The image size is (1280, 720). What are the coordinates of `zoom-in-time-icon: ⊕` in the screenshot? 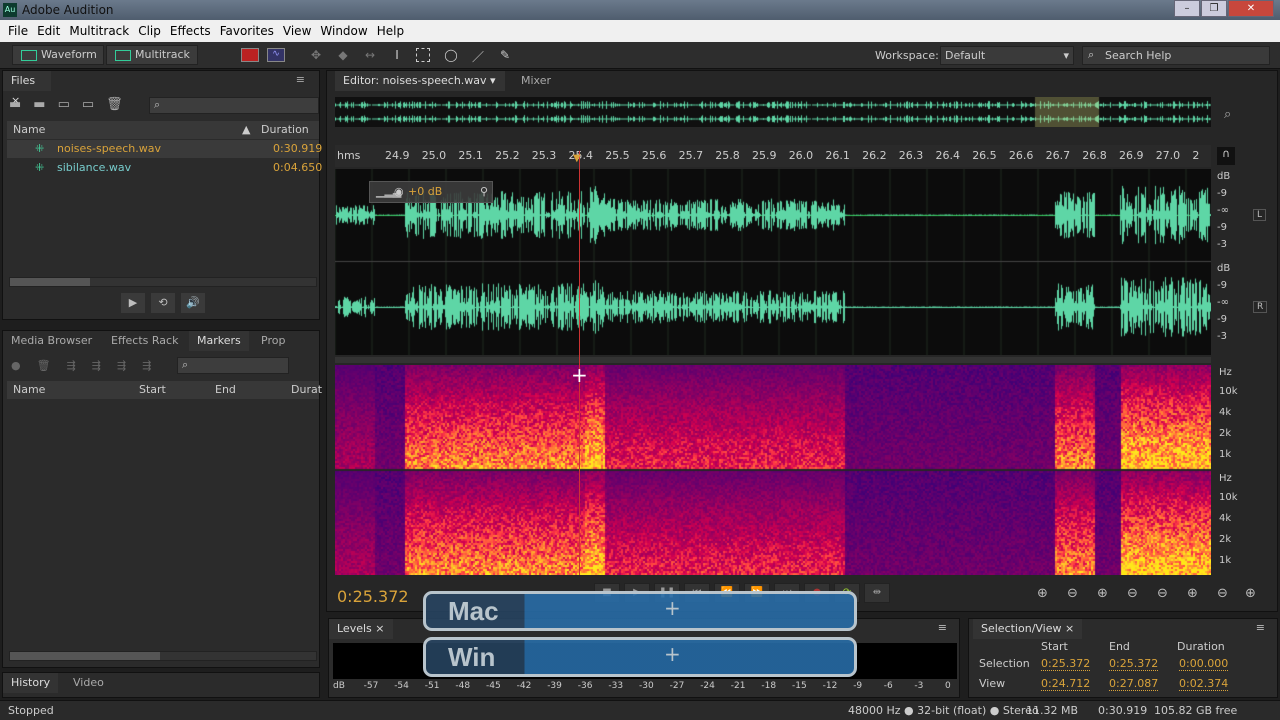 It's located at (1102, 593).